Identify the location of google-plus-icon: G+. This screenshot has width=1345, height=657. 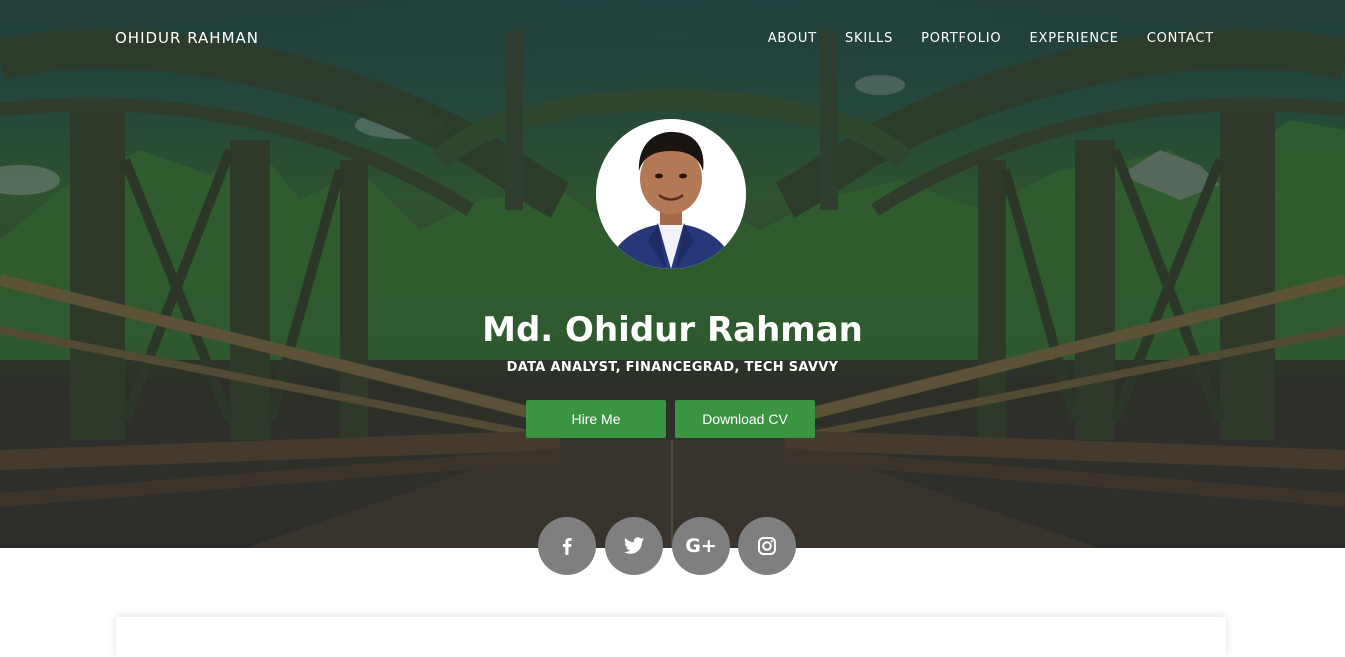
(701, 546).